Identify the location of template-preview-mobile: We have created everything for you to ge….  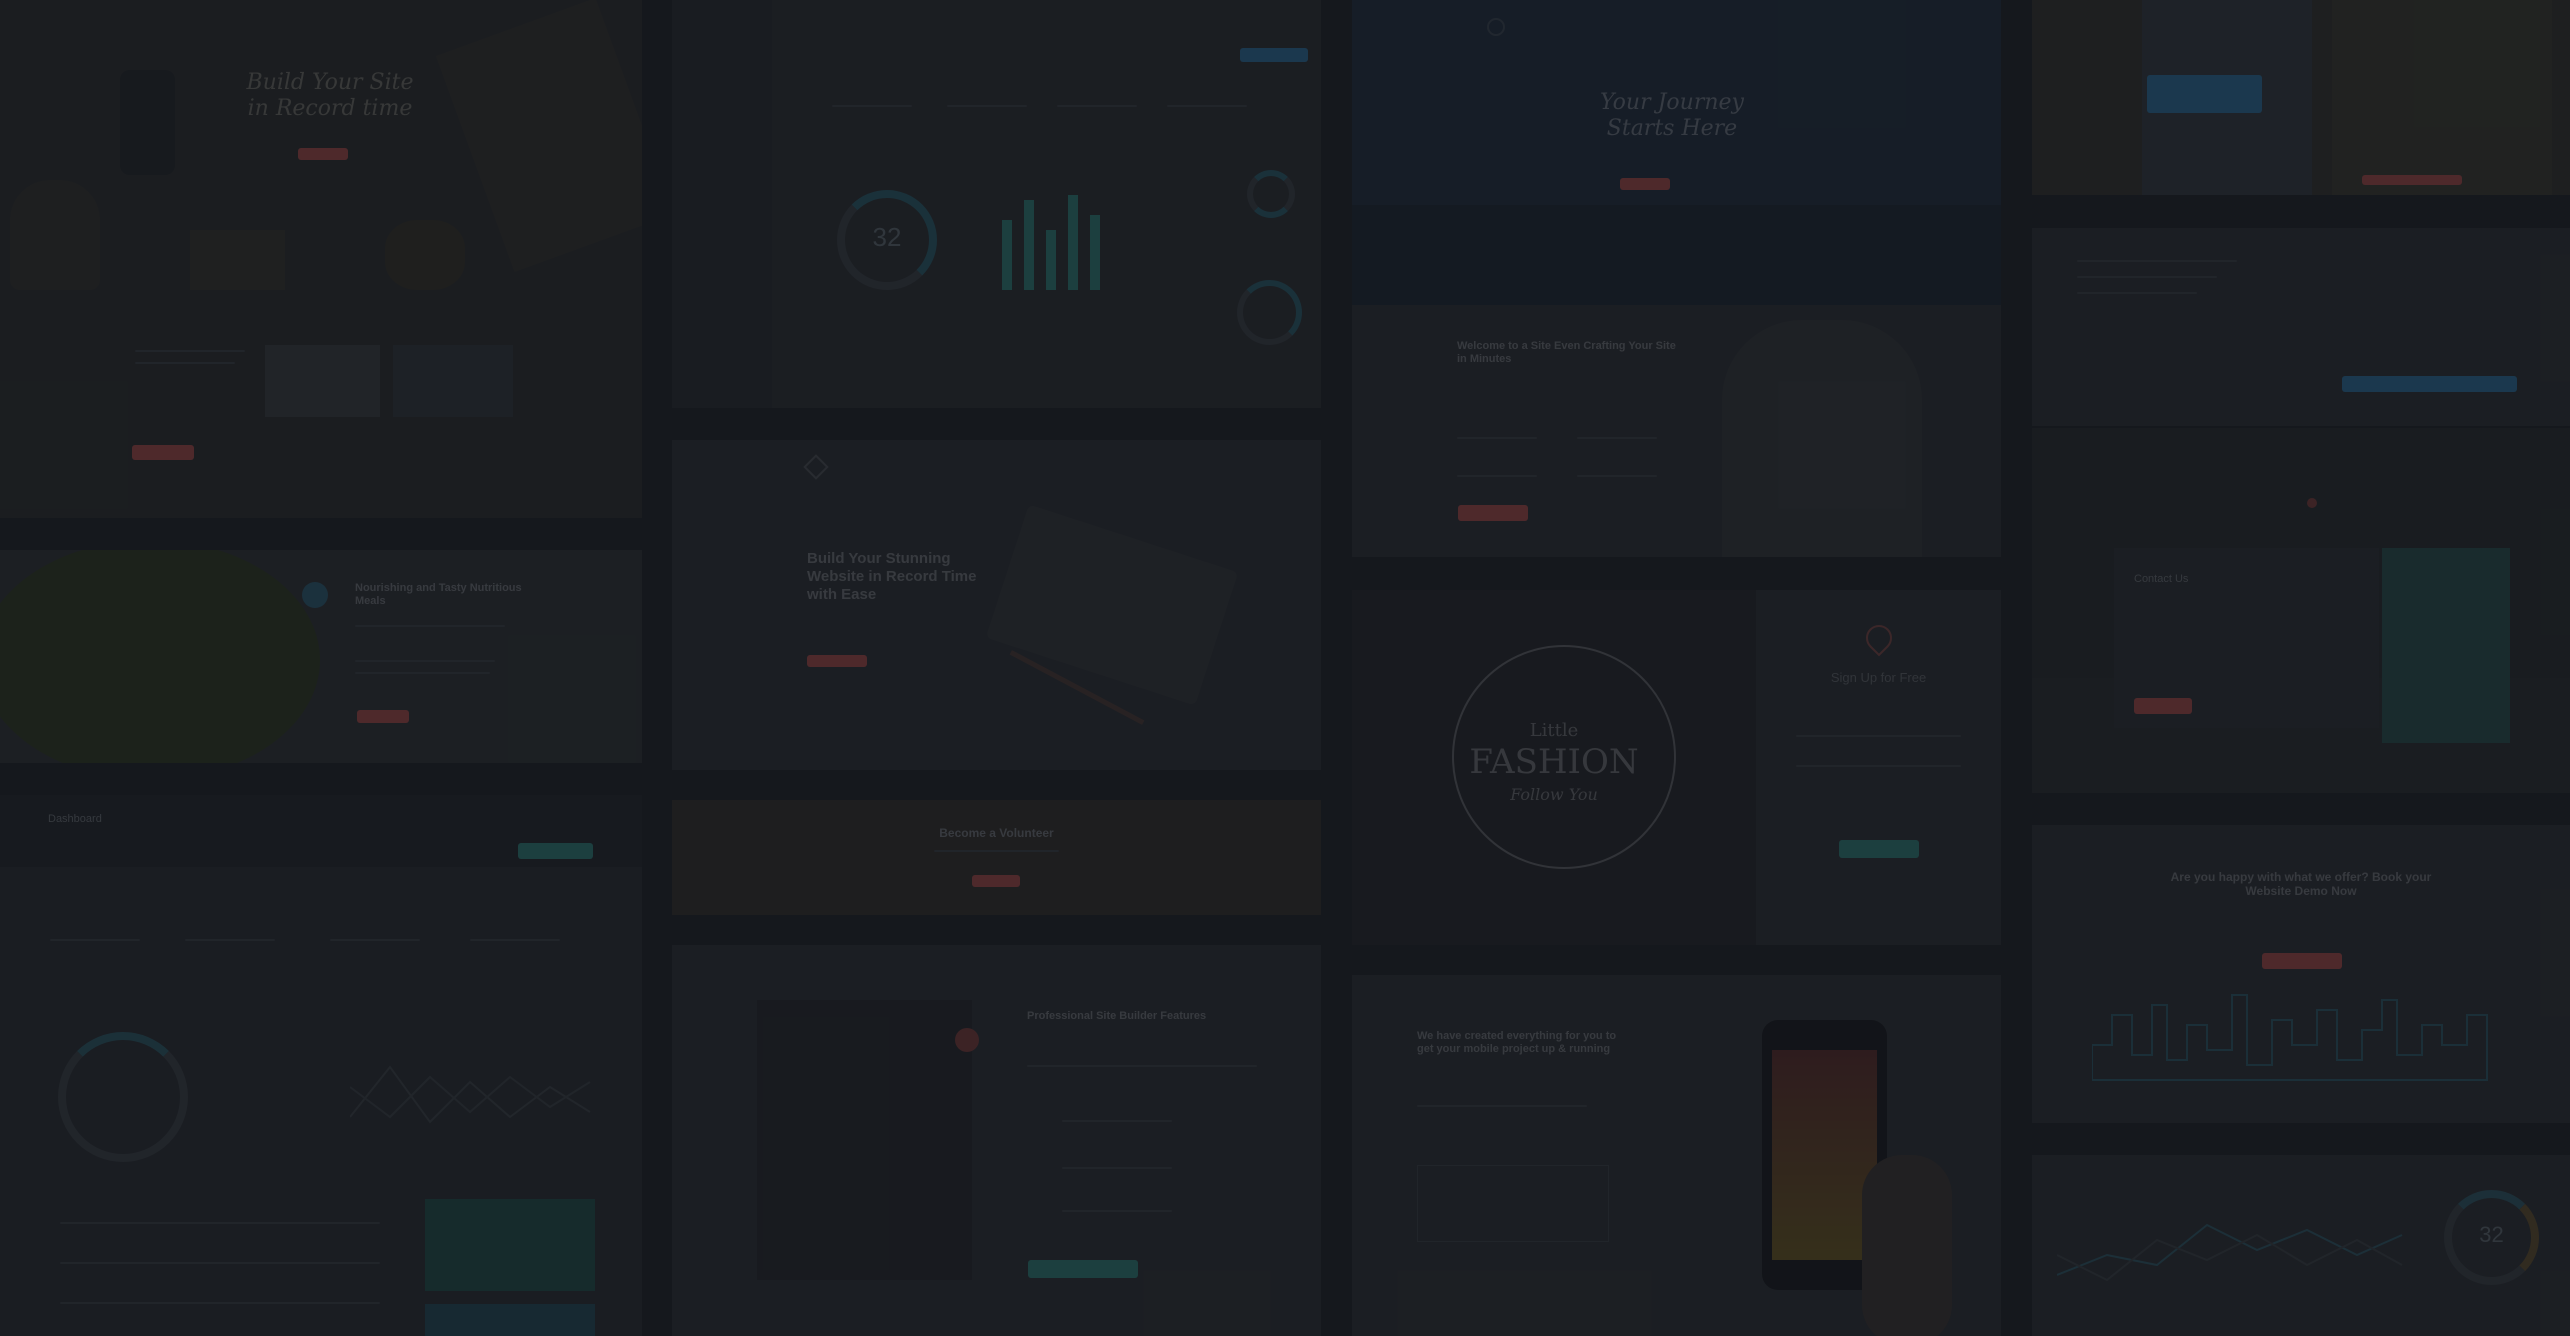
(1676, 1155).